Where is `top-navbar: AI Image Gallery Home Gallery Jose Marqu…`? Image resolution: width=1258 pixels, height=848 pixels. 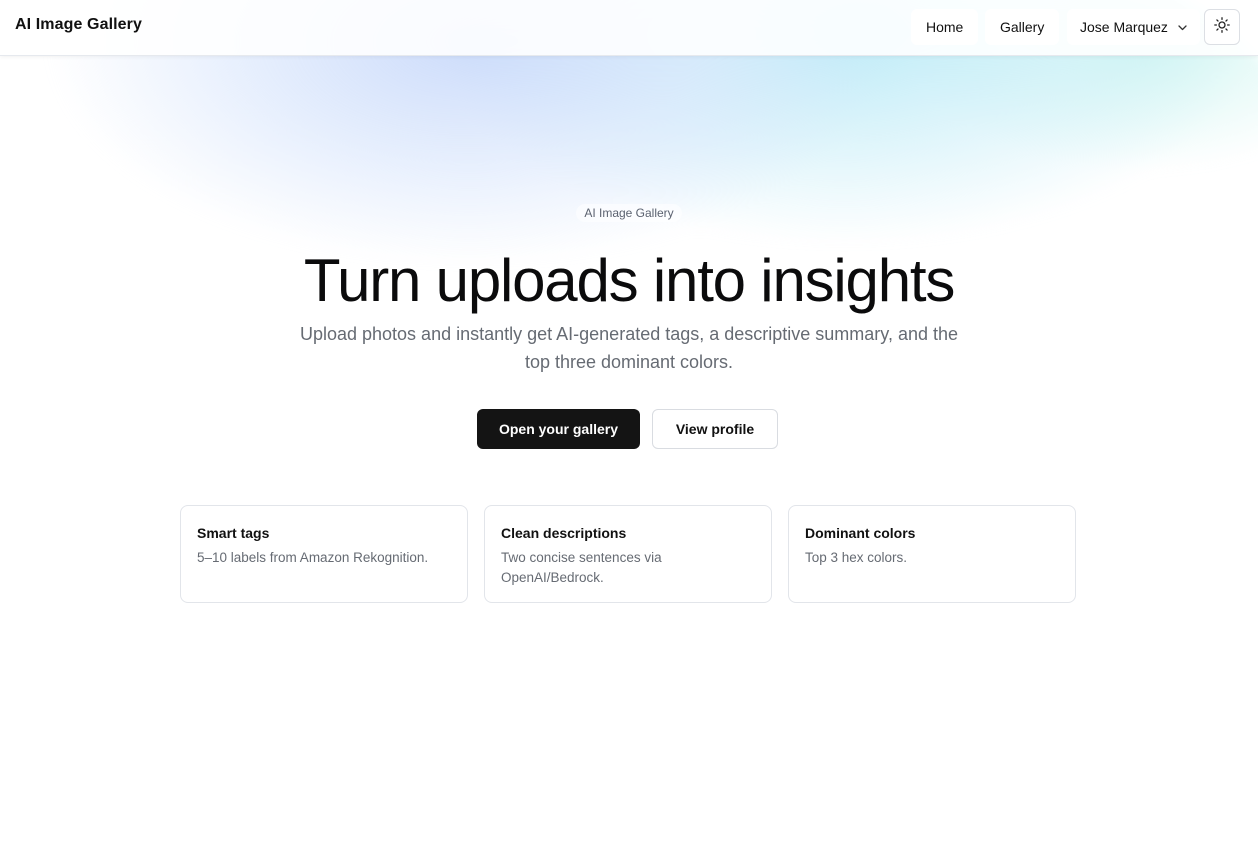 top-navbar: AI Image Gallery Home Gallery Jose Marqu… is located at coordinates (629, 28).